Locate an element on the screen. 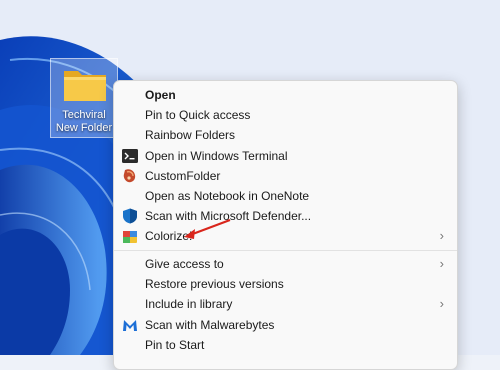 Image resolution: width=500 pixels, height=370 pixels. colorize-icon is located at coordinates (130, 237).